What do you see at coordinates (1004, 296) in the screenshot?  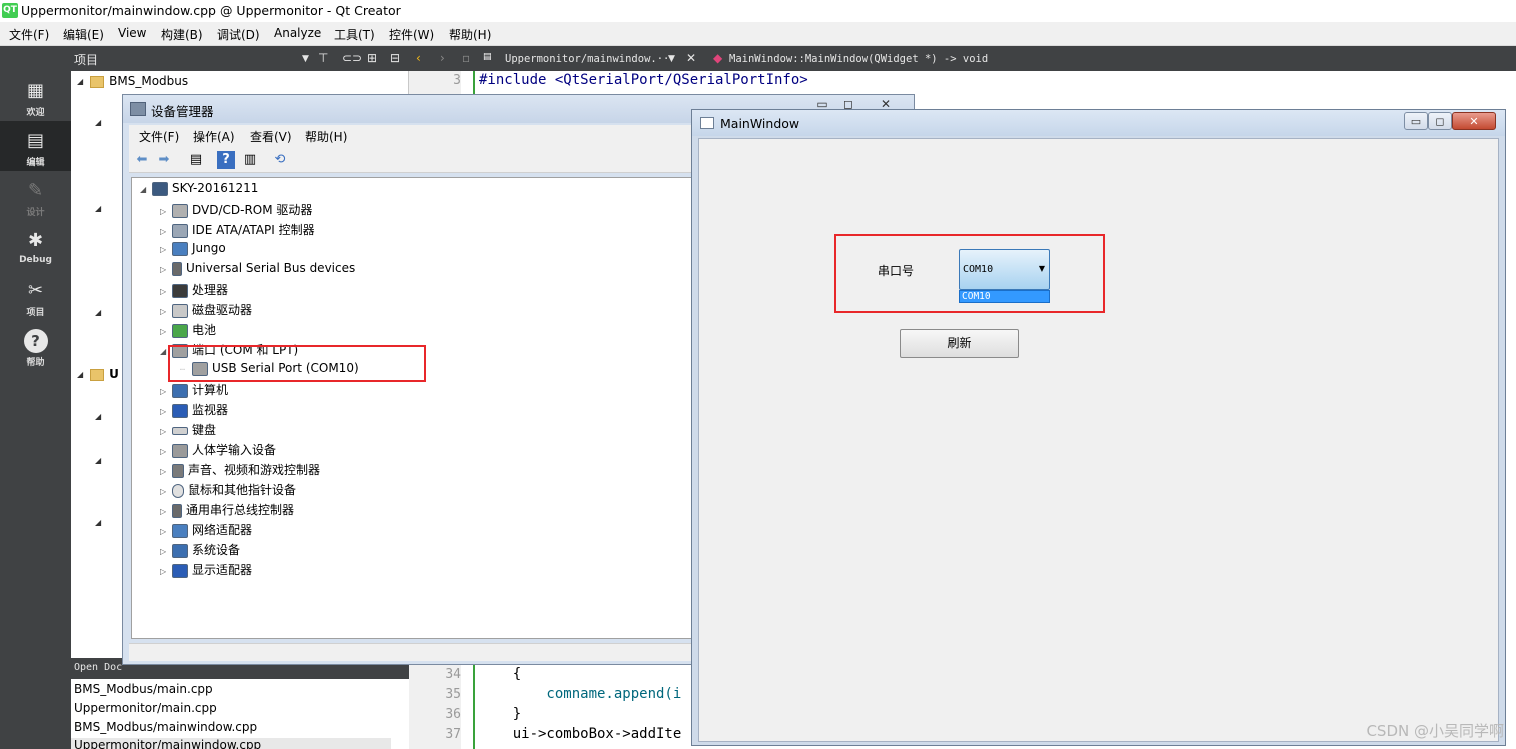 I see `combobox-option: COM10` at bounding box center [1004, 296].